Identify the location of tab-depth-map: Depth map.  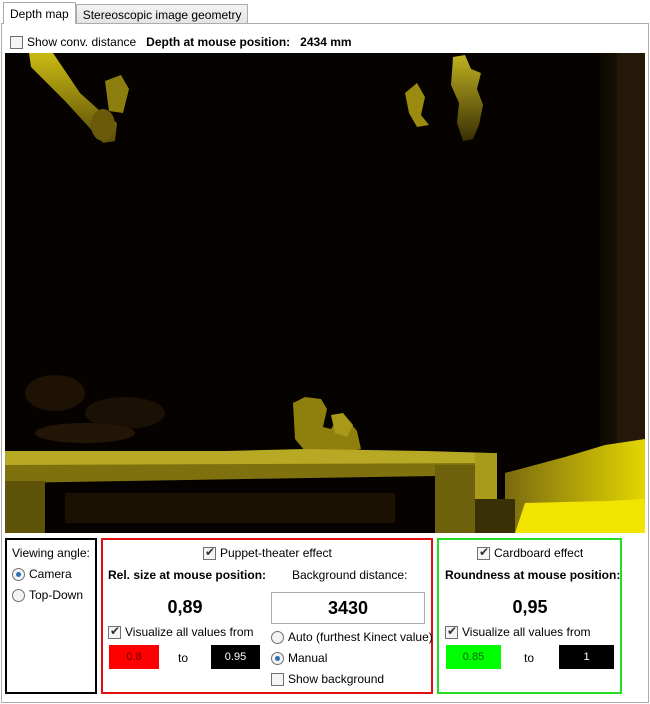
(39, 13).